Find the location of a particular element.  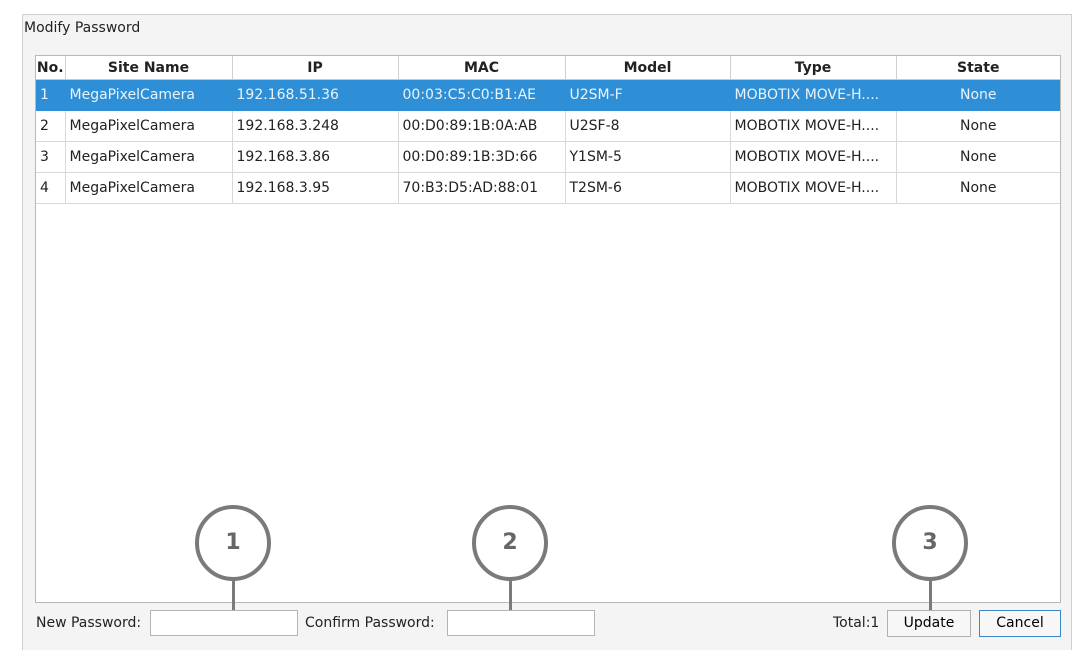

col-header-site-name: Site Name is located at coordinates (149, 68).